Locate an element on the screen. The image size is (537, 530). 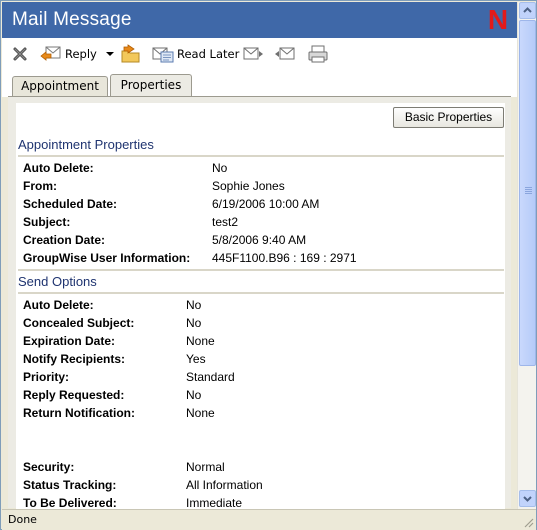
close-x-icon is located at coordinates (20, 54).